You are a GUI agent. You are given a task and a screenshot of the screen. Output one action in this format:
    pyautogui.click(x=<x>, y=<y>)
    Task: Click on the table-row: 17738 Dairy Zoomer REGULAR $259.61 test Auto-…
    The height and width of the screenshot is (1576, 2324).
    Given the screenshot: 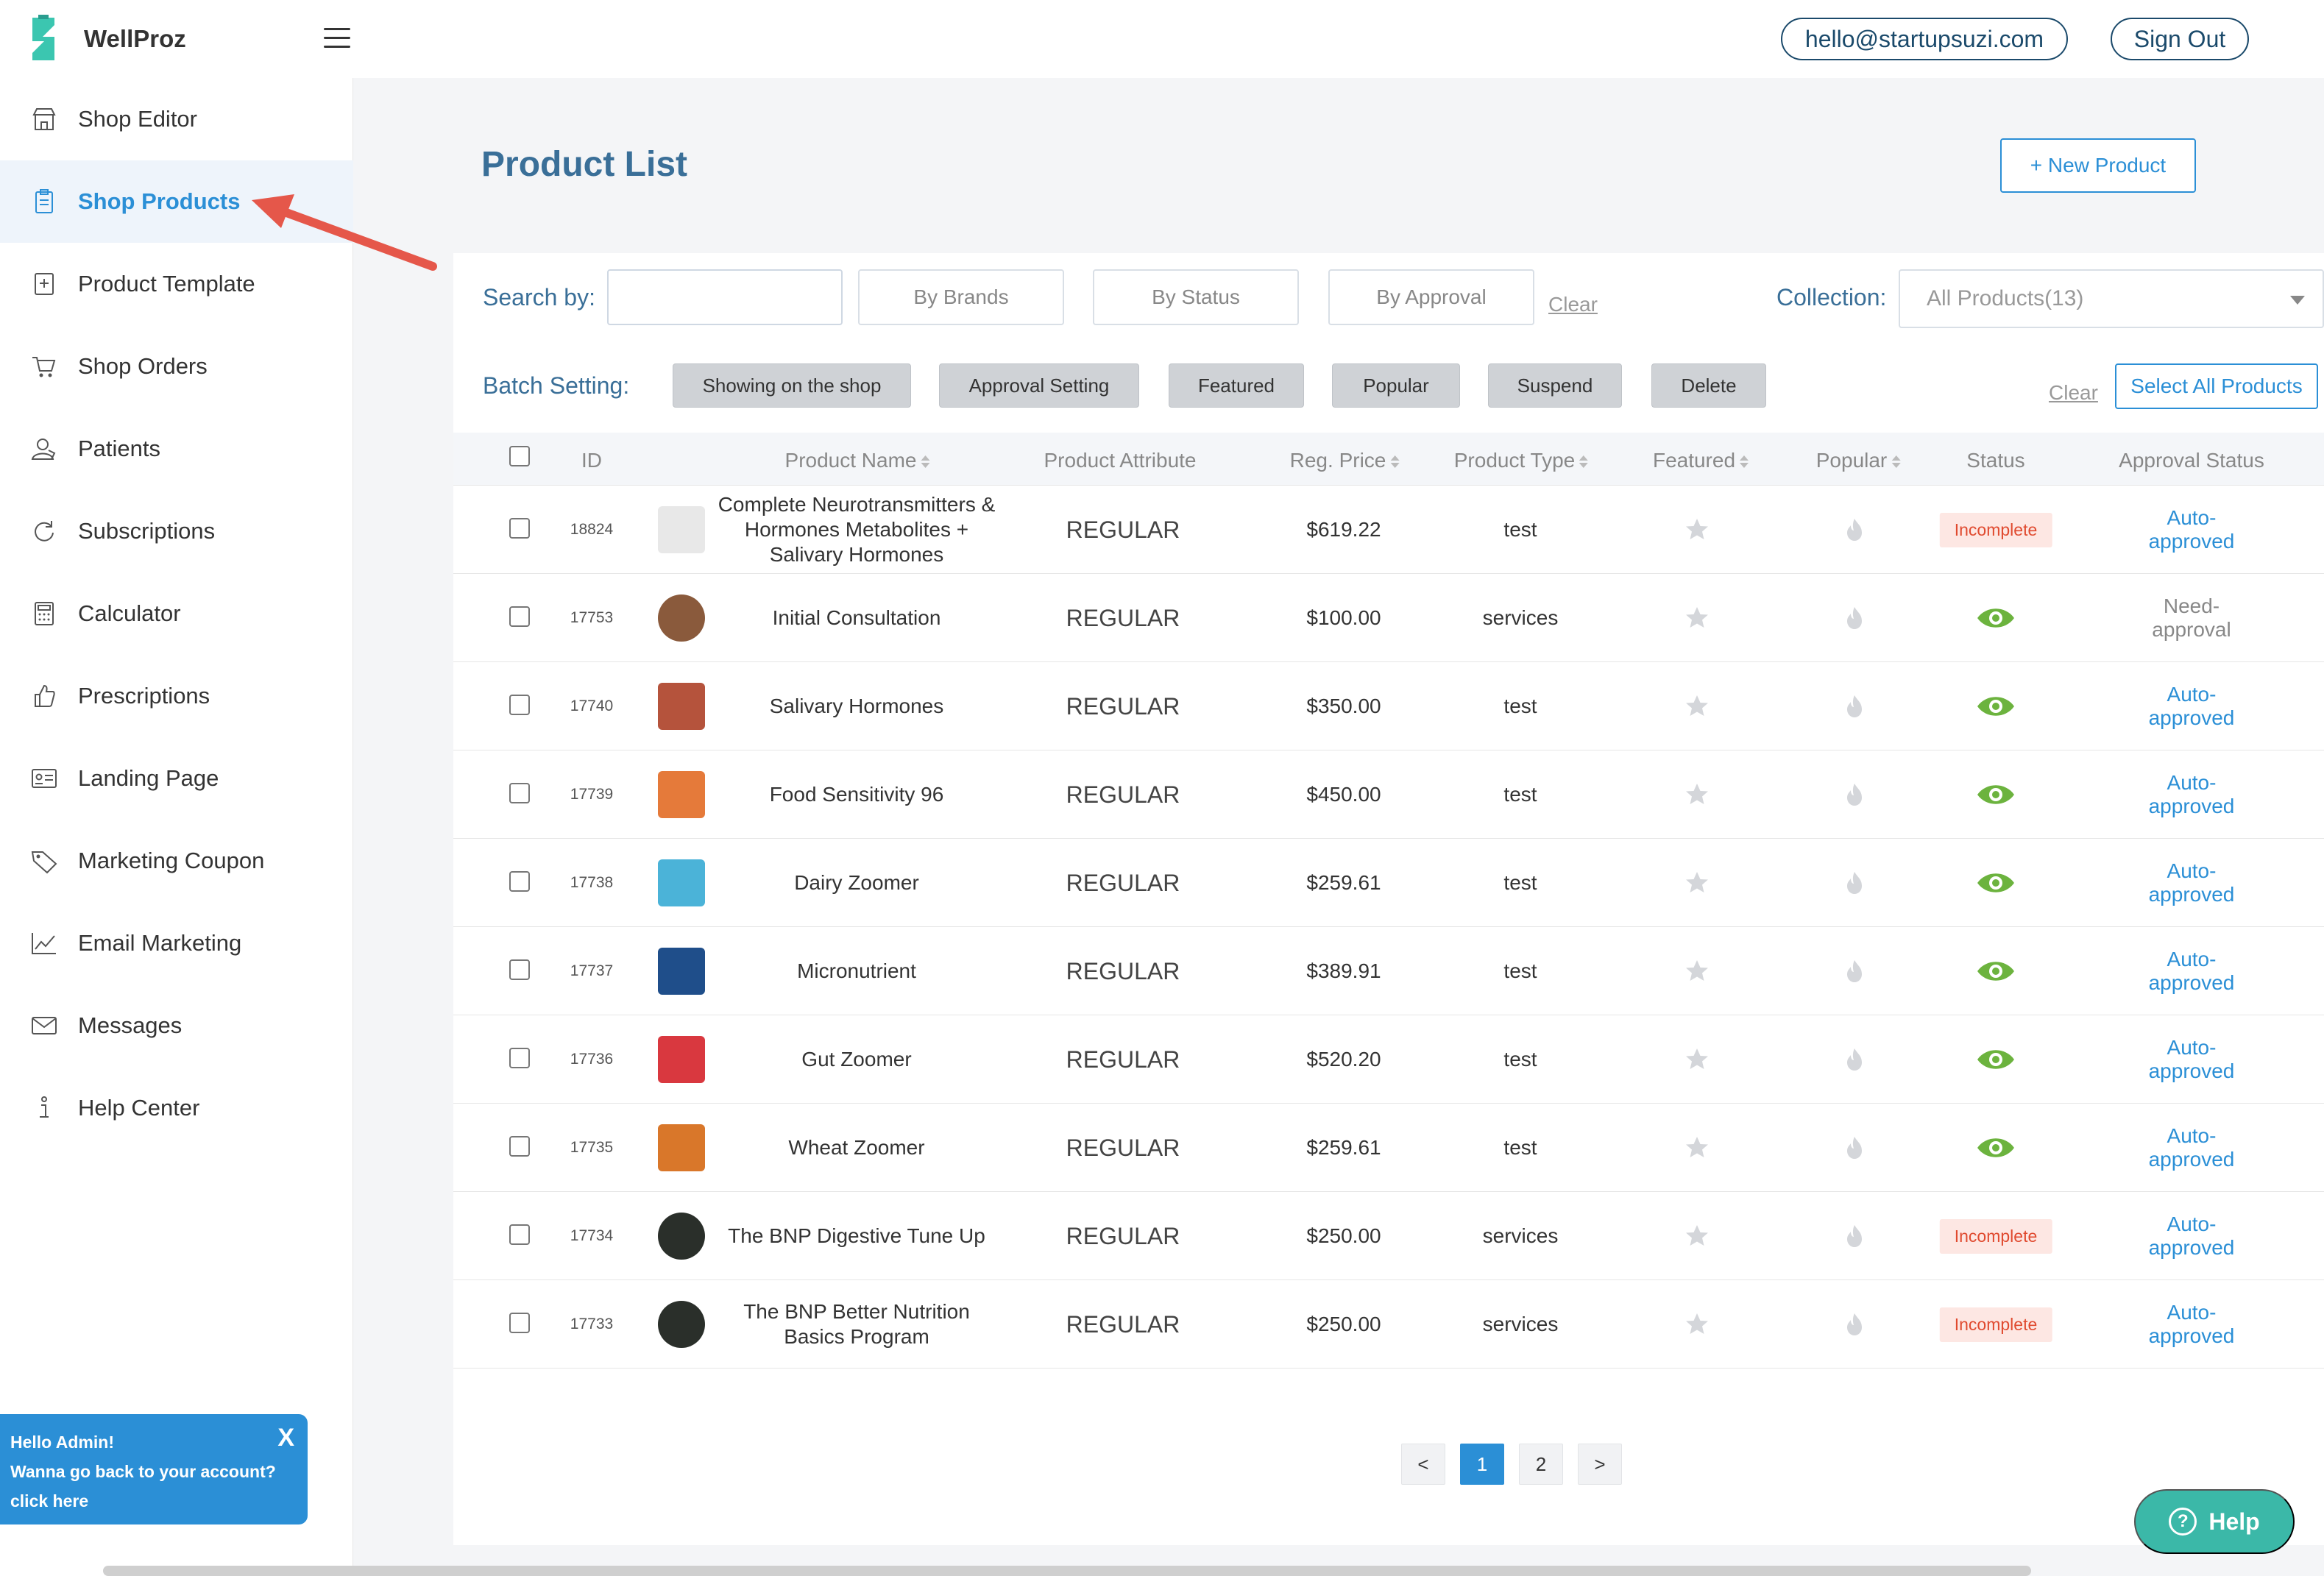 What is the action you would take?
    pyautogui.click(x=1388, y=883)
    